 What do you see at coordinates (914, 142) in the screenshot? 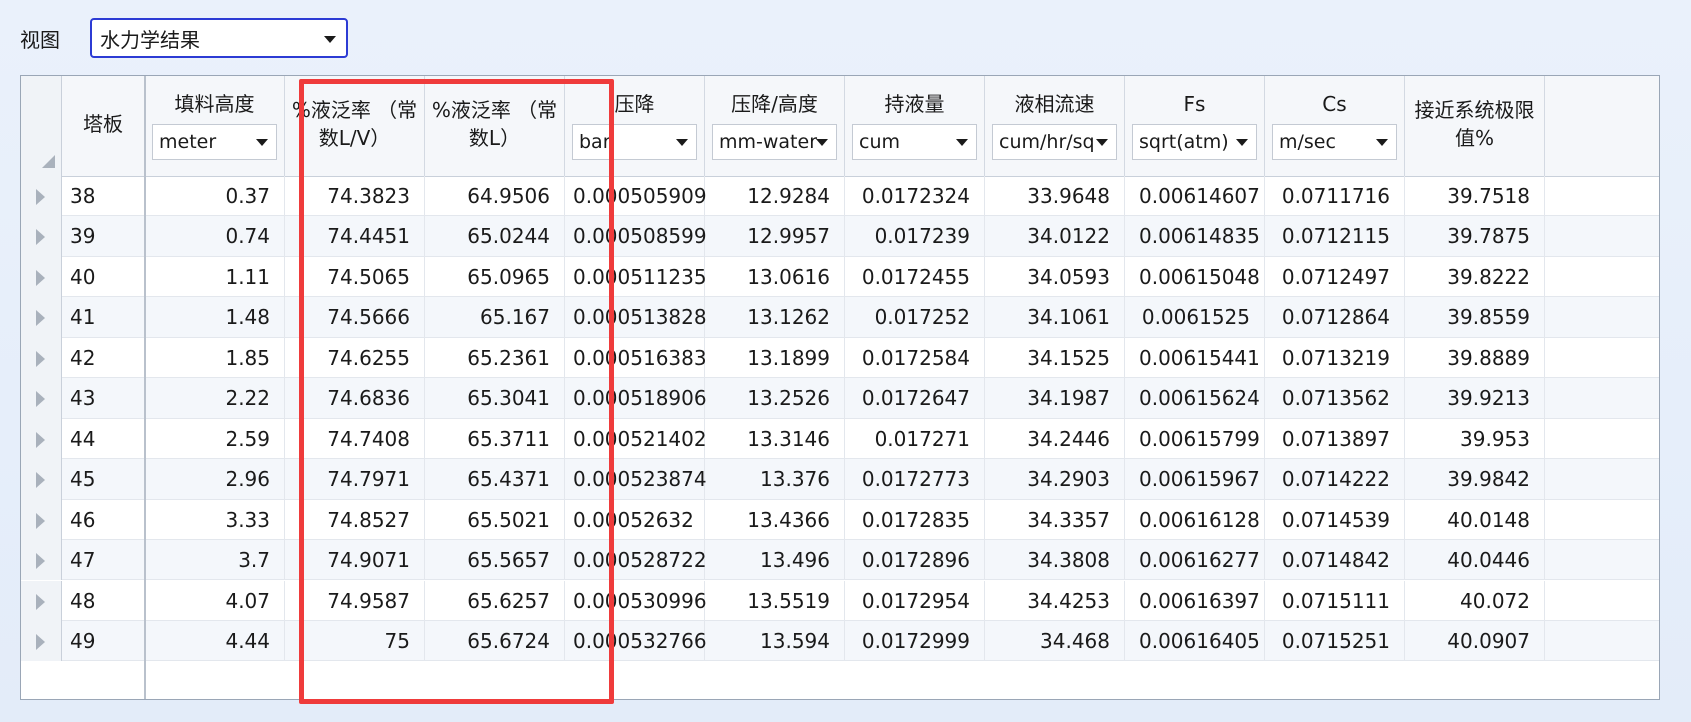
I see `unit-select-holdup: cum` at bounding box center [914, 142].